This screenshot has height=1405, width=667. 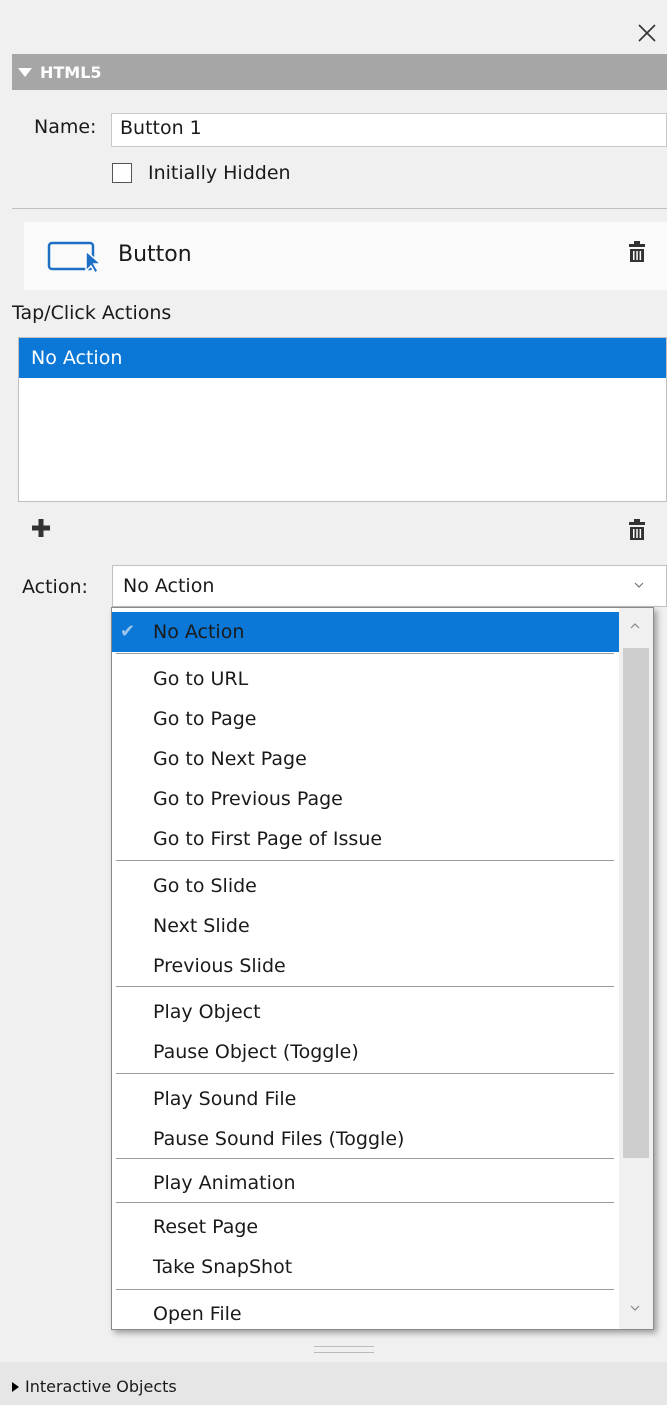 I want to click on dropdown-scrollbar, so click(x=636, y=968).